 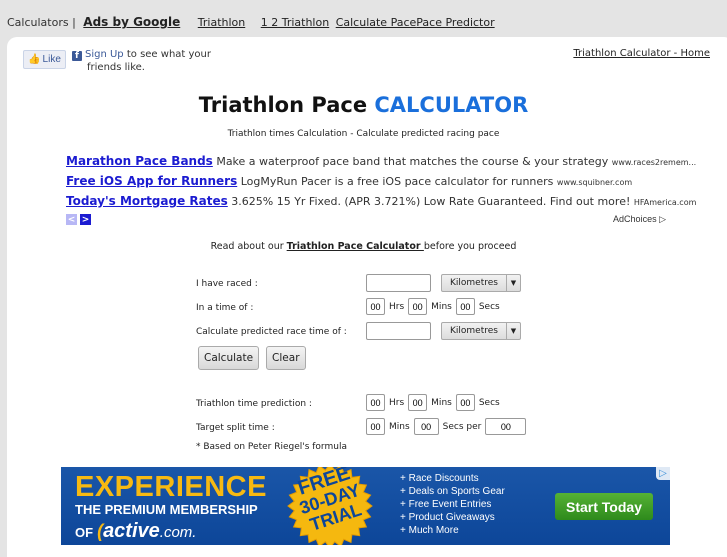 What do you see at coordinates (439, 478) in the screenshot?
I see `perk-item: + Race Discounts` at bounding box center [439, 478].